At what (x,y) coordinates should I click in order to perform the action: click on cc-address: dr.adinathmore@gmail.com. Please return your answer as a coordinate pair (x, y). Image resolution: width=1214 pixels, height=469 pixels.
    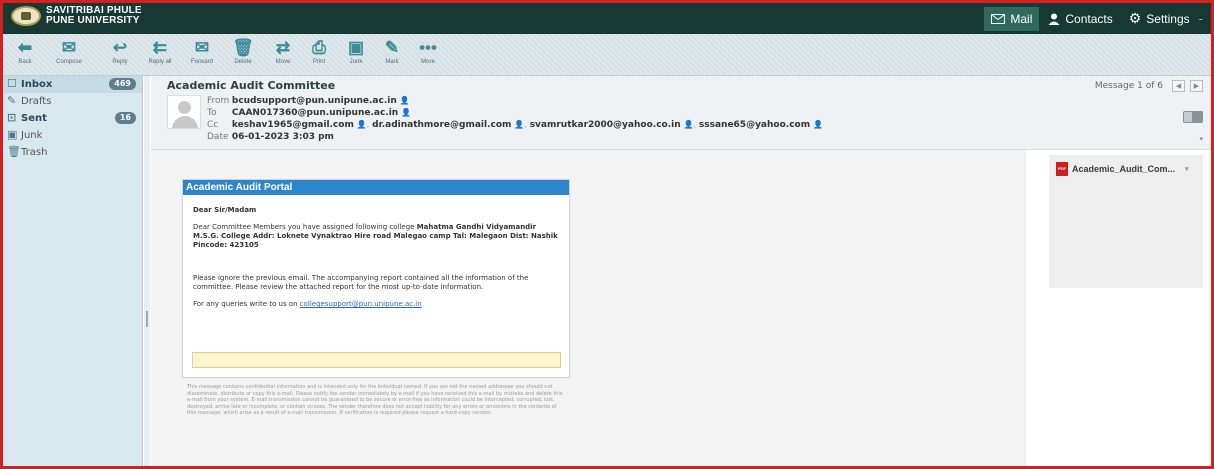
    Looking at the image, I should click on (441, 125).